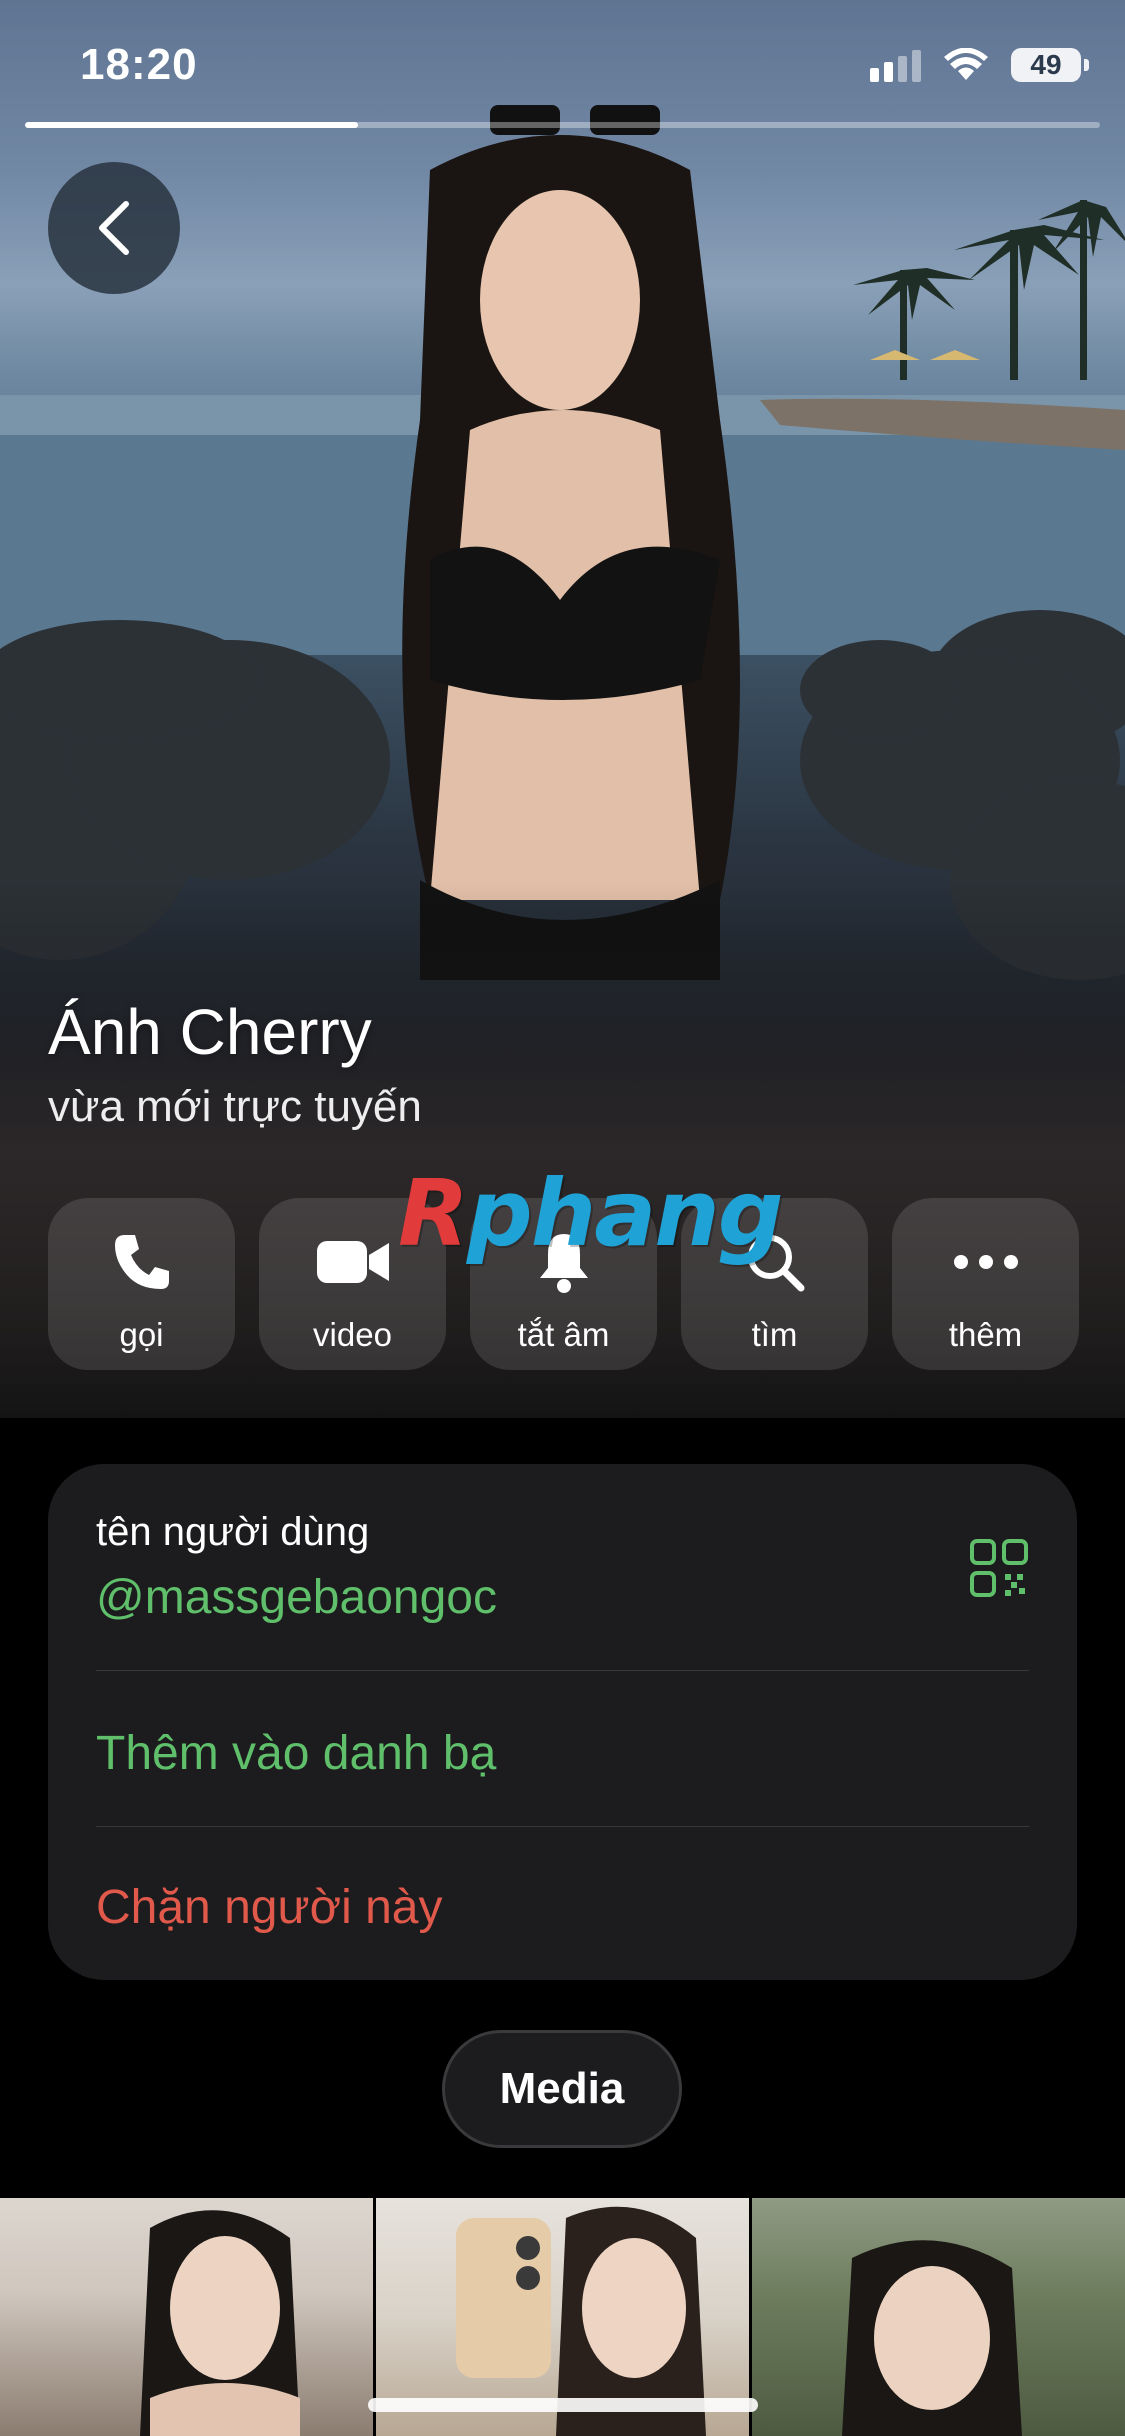  I want to click on chevron-left-icon, so click(114, 228).